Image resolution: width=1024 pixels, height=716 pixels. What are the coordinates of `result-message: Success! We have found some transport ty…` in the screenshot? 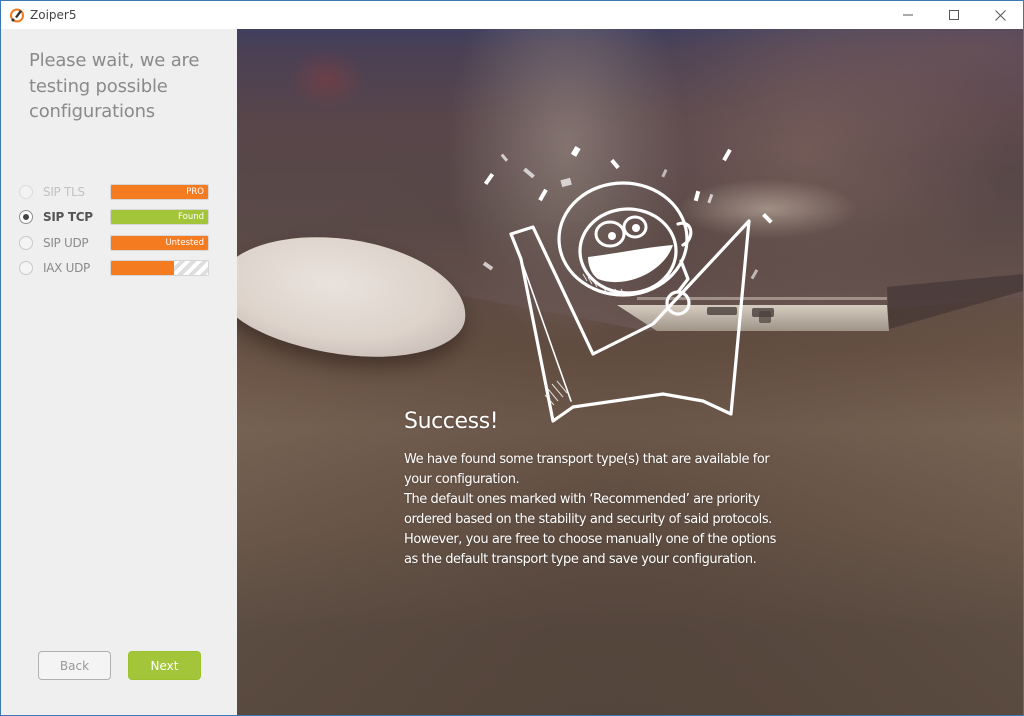 It's located at (614, 489).